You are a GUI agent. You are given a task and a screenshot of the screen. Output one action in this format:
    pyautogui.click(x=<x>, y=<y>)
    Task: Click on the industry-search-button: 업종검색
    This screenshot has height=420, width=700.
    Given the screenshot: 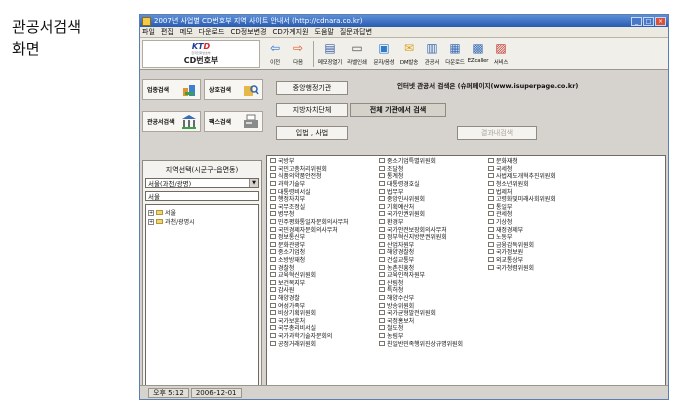 What is the action you would take?
    pyautogui.click(x=171, y=89)
    